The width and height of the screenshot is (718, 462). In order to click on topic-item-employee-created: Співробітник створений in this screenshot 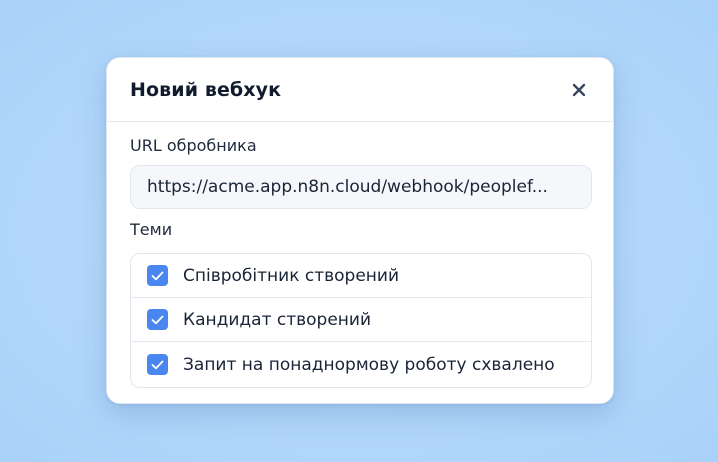, I will do `click(361, 276)`.